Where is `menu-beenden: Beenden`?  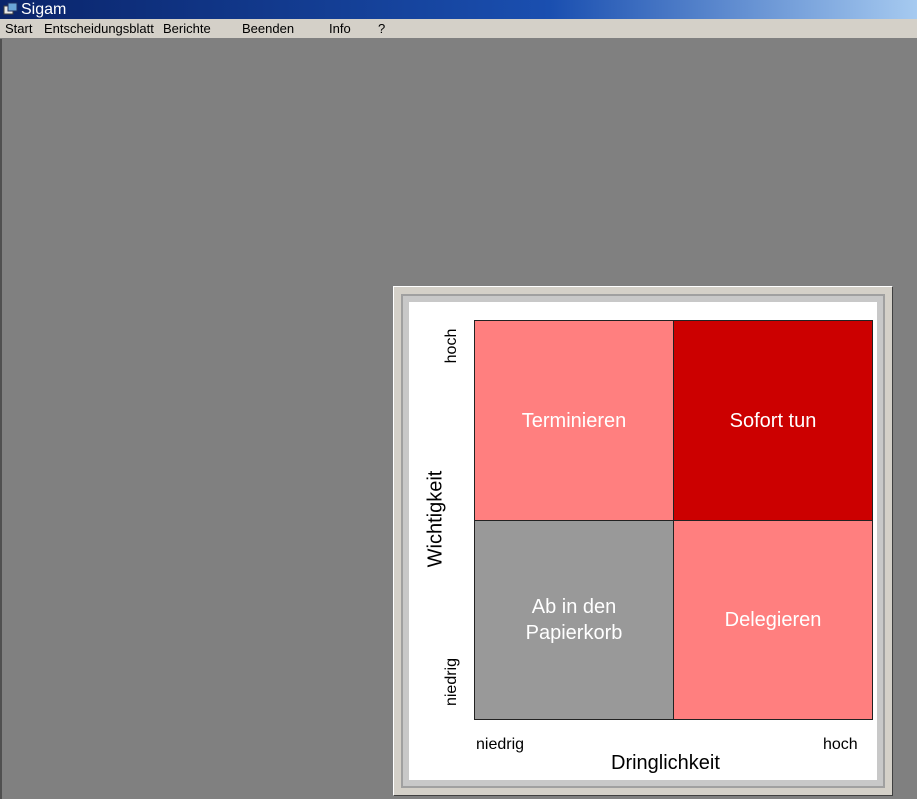 menu-beenden: Beenden is located at coordinates (268, 28).